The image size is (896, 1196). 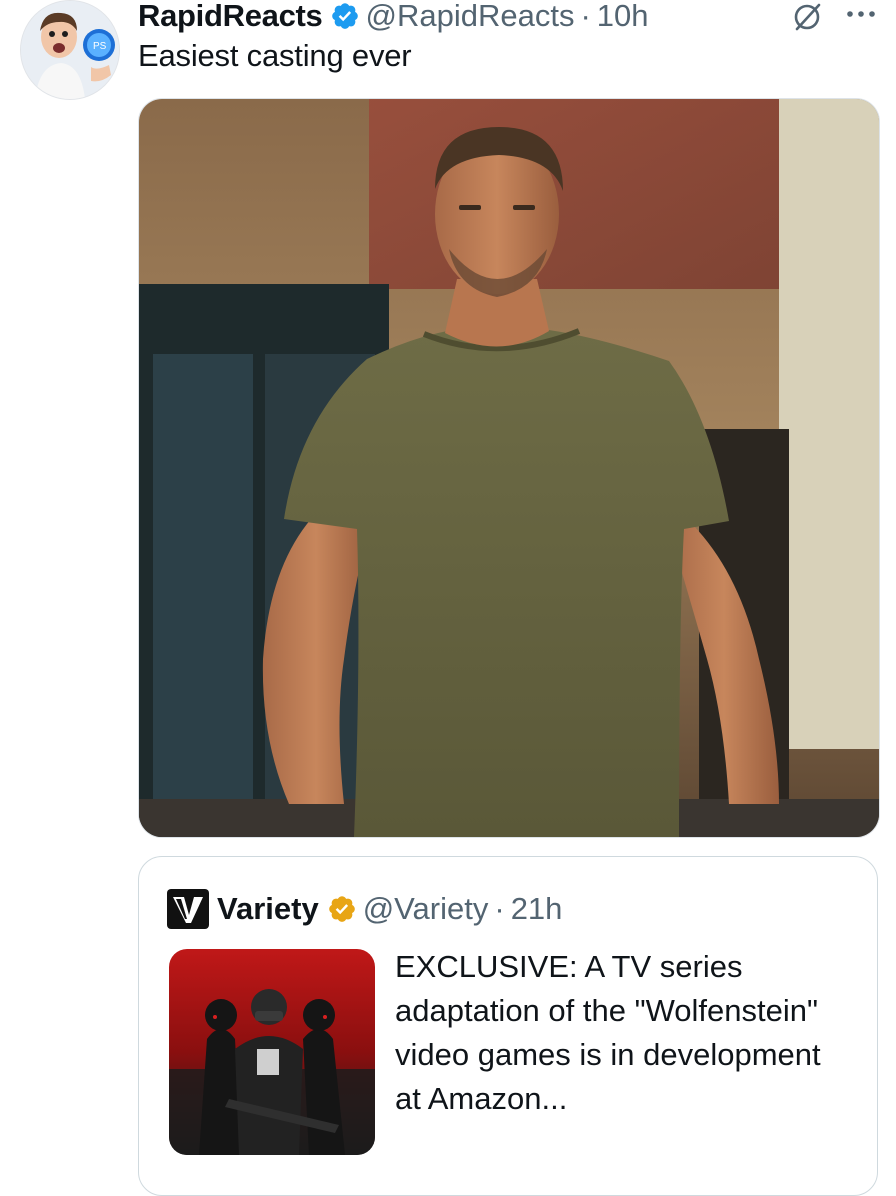 What do you see at coordinates (537, 909) in the screenshot?
I see `quoted-timestamp: 21h` at bounding box center [537, 909].